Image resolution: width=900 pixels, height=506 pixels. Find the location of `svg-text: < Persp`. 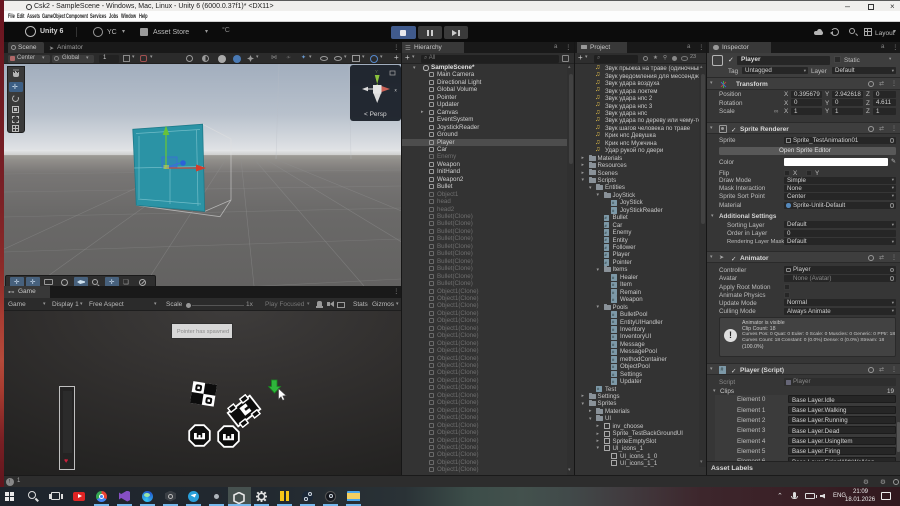

svg-text: < Persp is located at coordinates (375, 114).